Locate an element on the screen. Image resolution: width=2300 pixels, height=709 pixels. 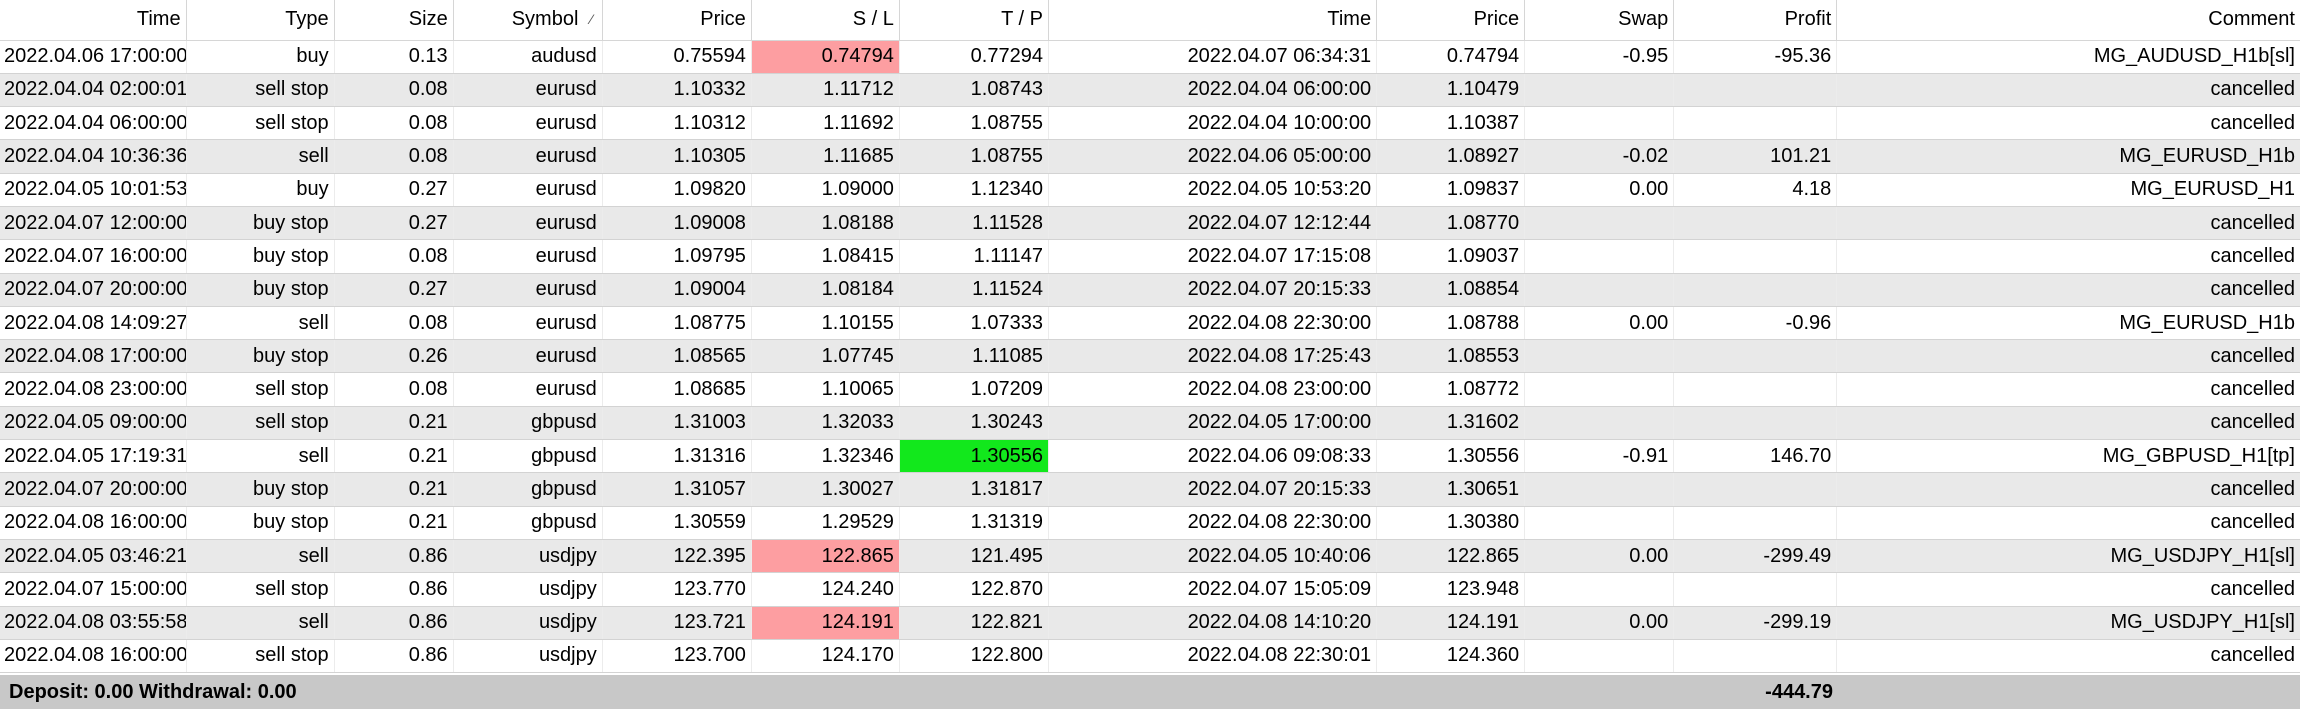
symbol-cell: gbpusd is located at coordinates (528, 489).